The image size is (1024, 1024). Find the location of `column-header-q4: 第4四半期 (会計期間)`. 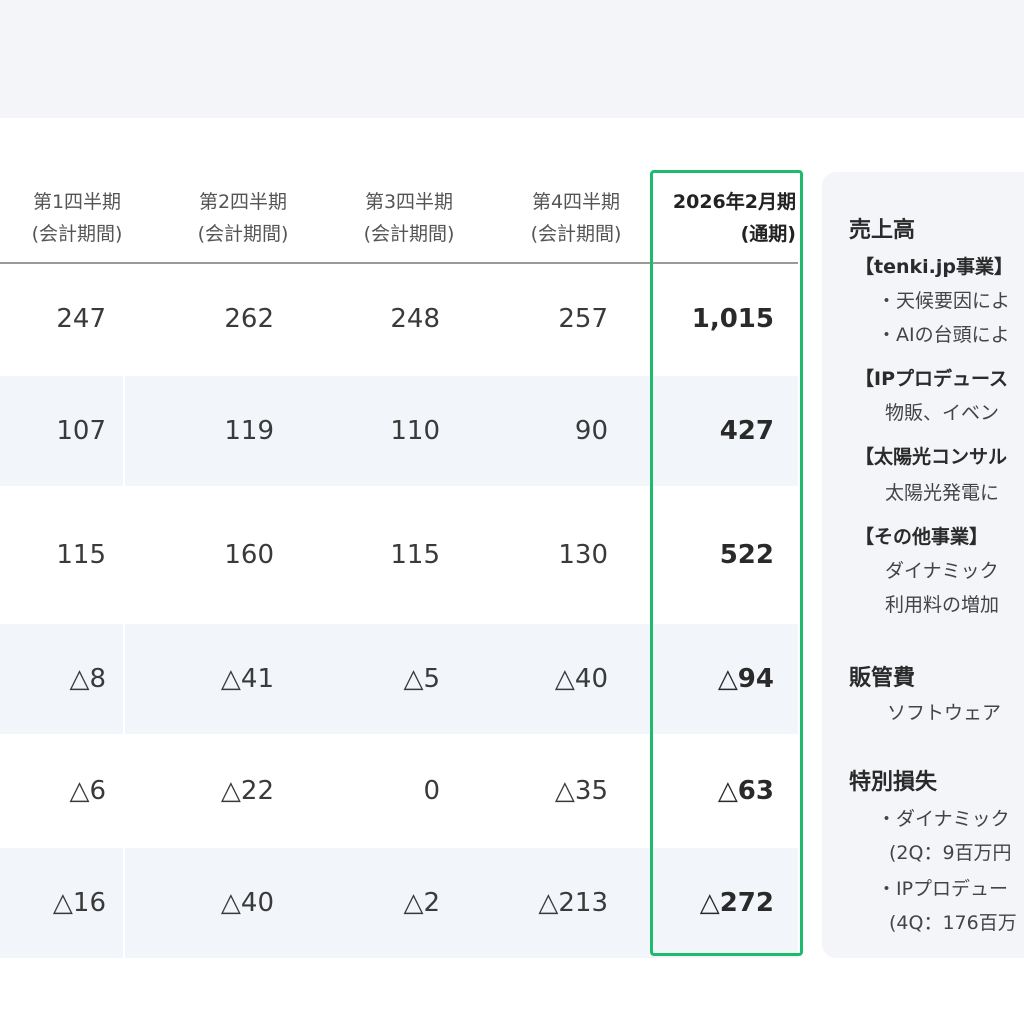

column-header-q4: 第4四半期 (会計期間) is located at coordinates (576, 218).